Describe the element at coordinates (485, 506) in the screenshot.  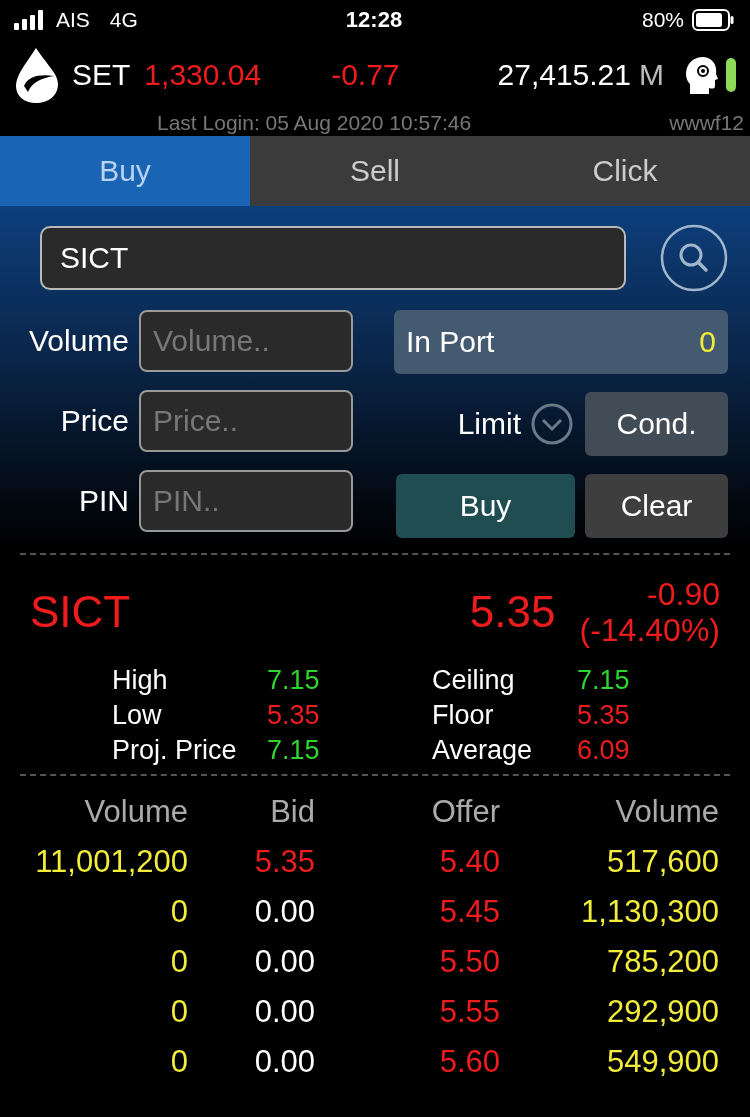
I see `buy-button: Buy` at that location.